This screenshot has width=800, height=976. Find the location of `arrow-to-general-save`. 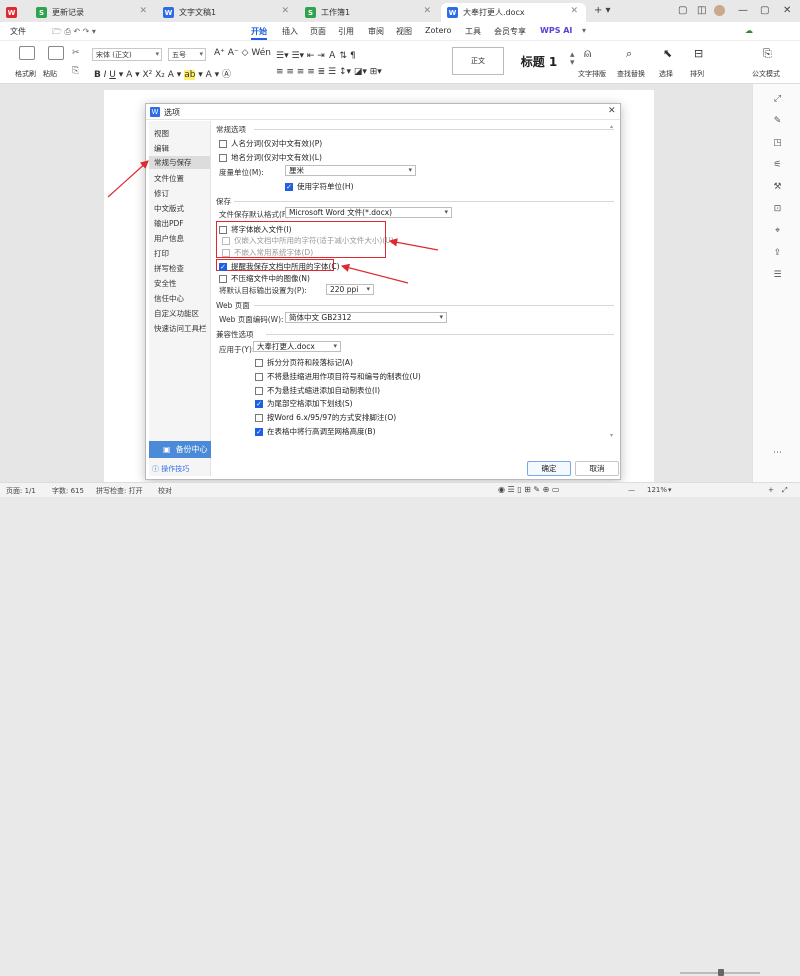

arrow-to-general-save is located at coordinates (128, 179).